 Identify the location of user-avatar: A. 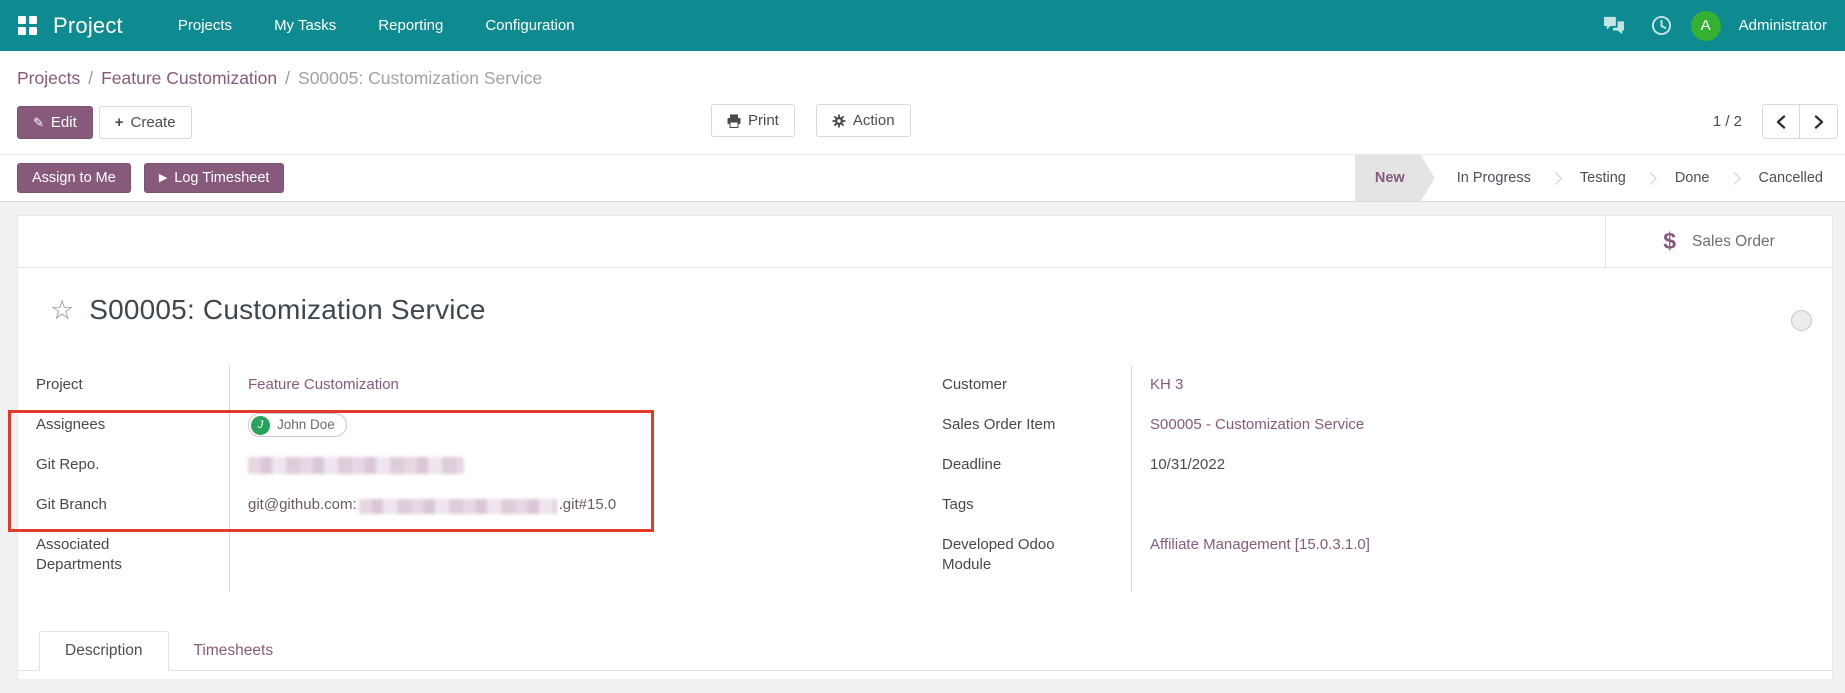
(1705, 25).